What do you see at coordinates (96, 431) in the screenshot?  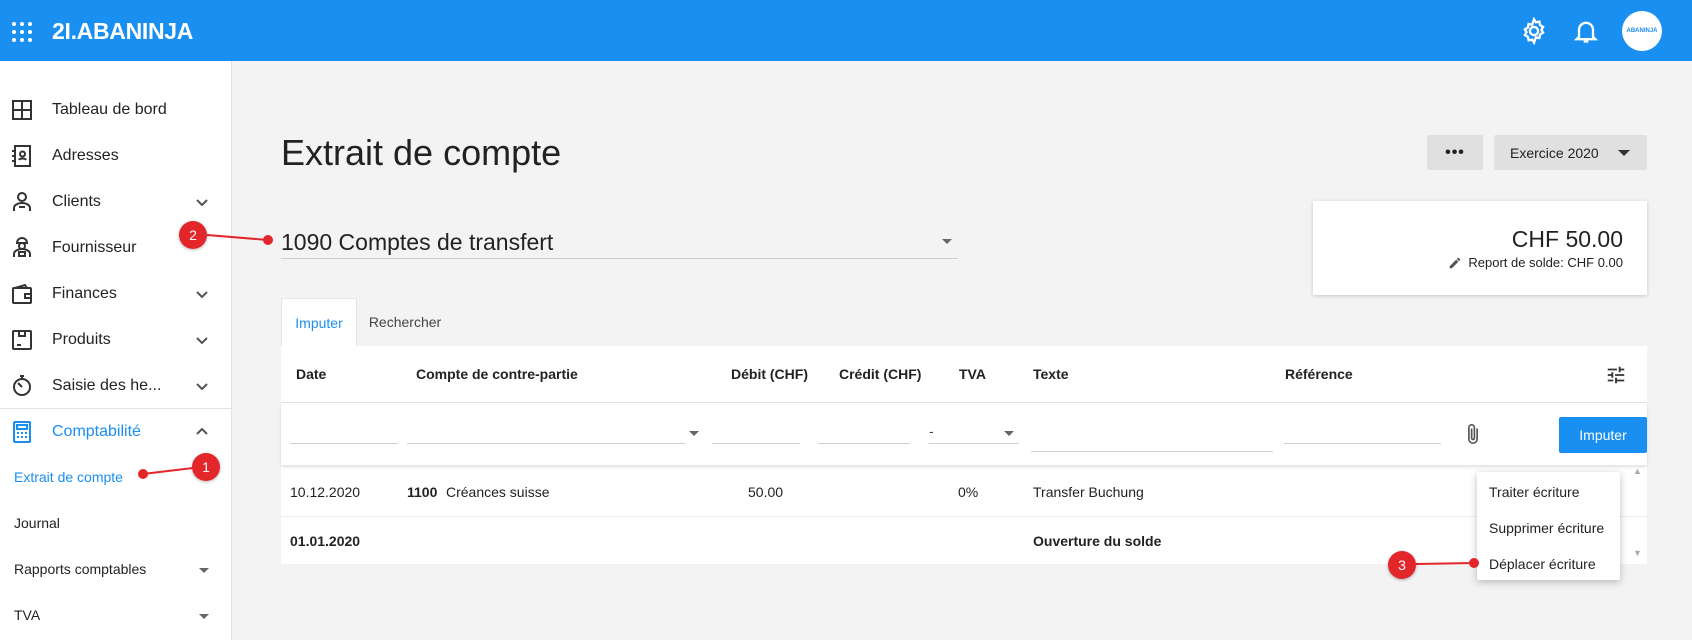 I see `sidebar-item-label: Comptabilité` at bounding box center [96, 431].